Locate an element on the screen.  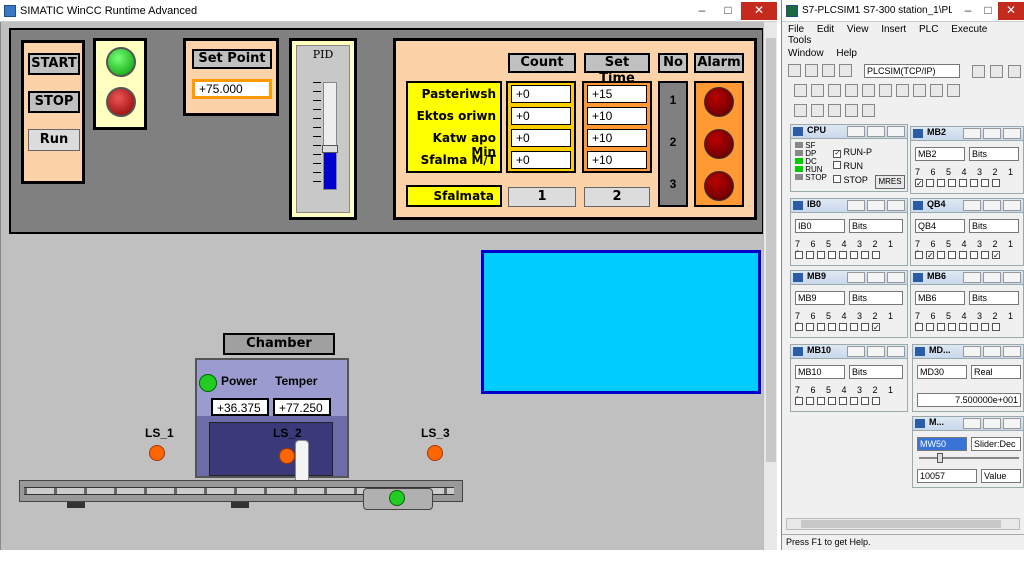
pid-label: PID is located at coordinates (323, 54).